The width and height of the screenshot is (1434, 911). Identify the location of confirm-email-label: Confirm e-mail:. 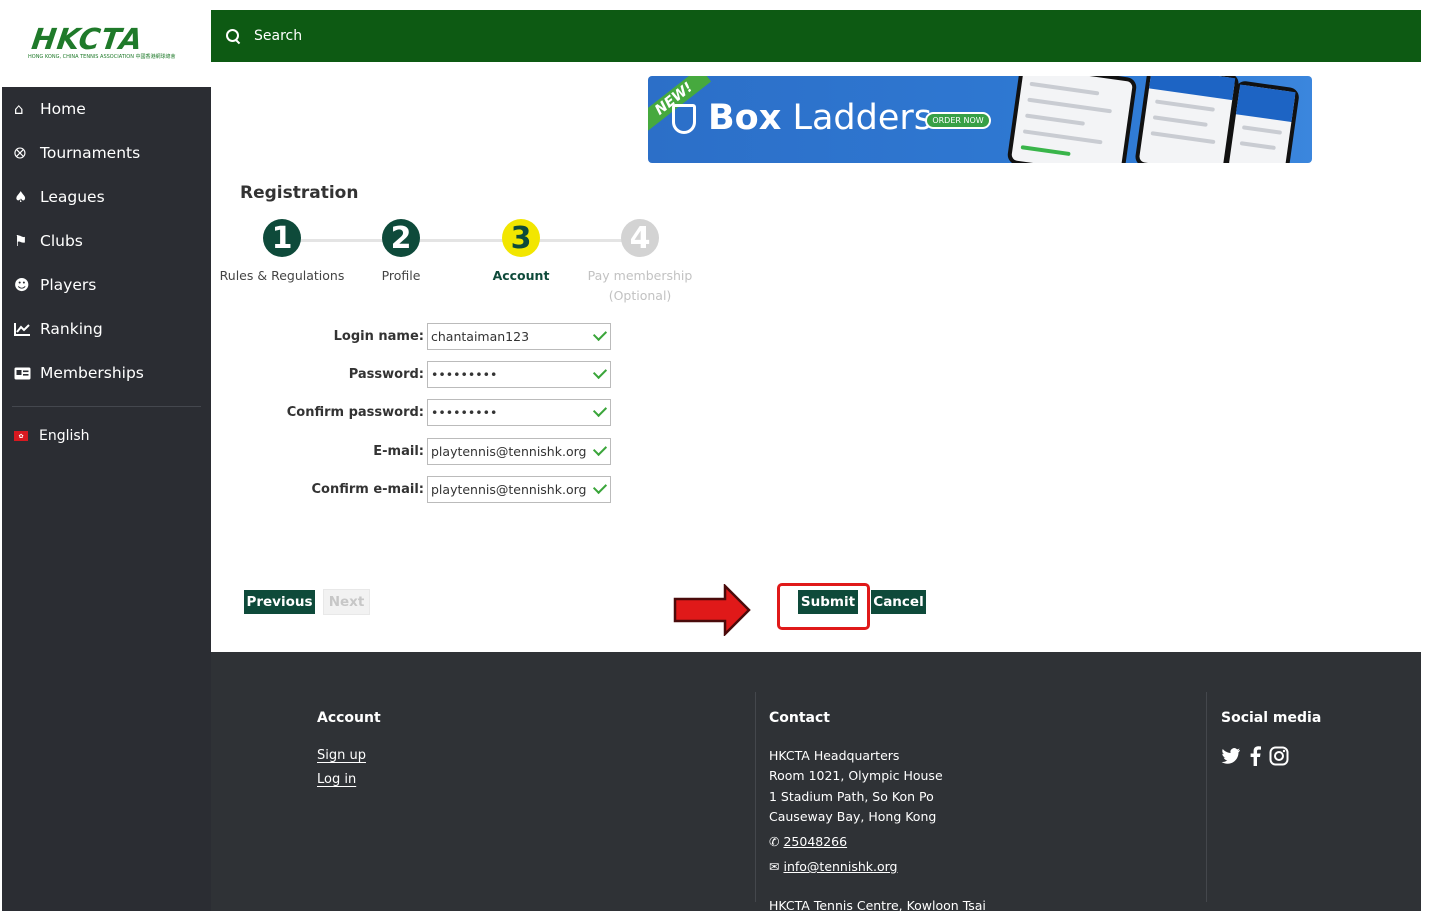
(368, 489).